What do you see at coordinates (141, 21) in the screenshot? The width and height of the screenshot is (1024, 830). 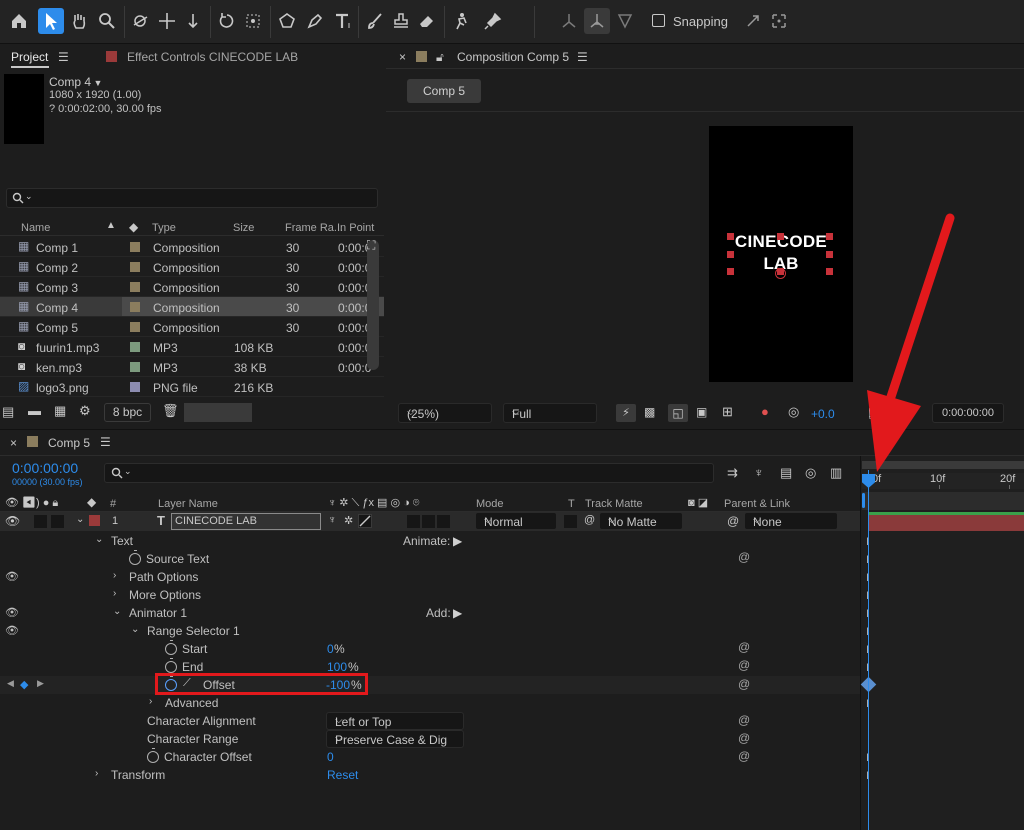 I see `orbit-camera-icon` at bounding box center [141, 21].